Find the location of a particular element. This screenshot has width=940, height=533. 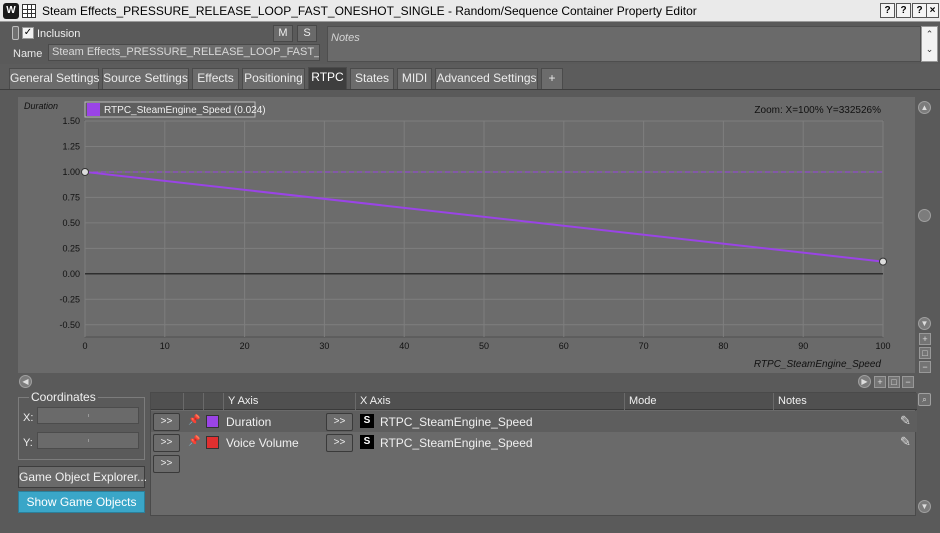

column-y-axis: Y Axis is located at coordinates (275, 401).